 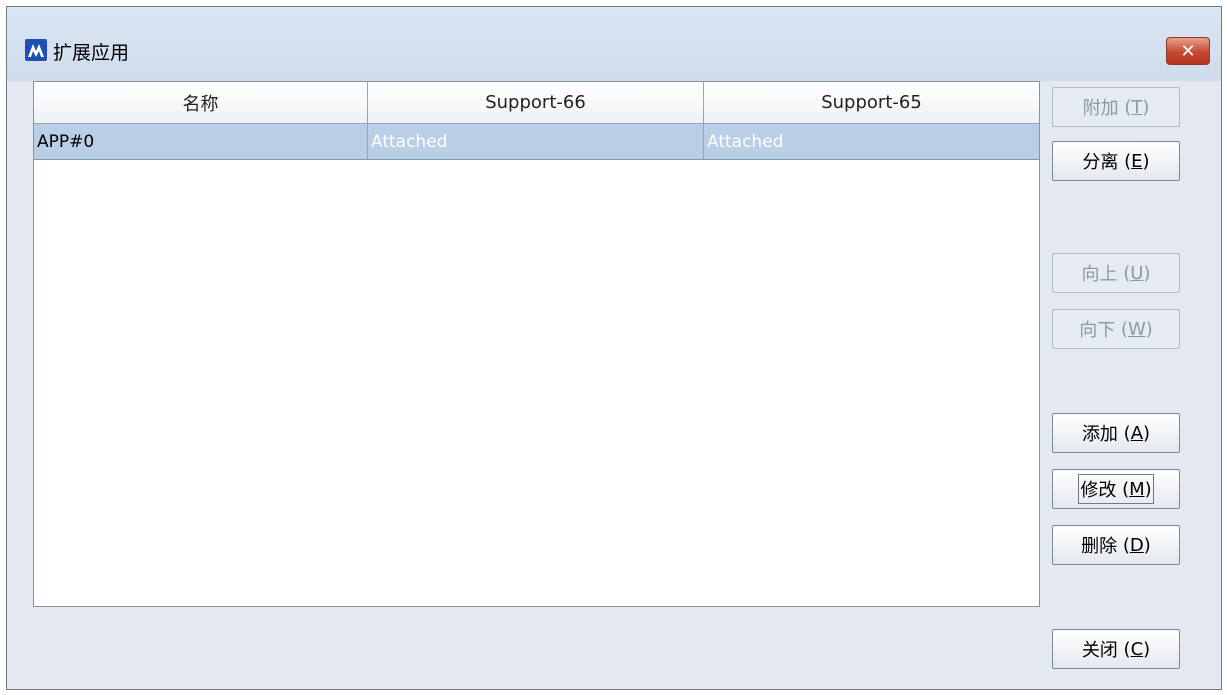 I want to click on close-button: 关闭 (C), so click(x=1116, y=649).